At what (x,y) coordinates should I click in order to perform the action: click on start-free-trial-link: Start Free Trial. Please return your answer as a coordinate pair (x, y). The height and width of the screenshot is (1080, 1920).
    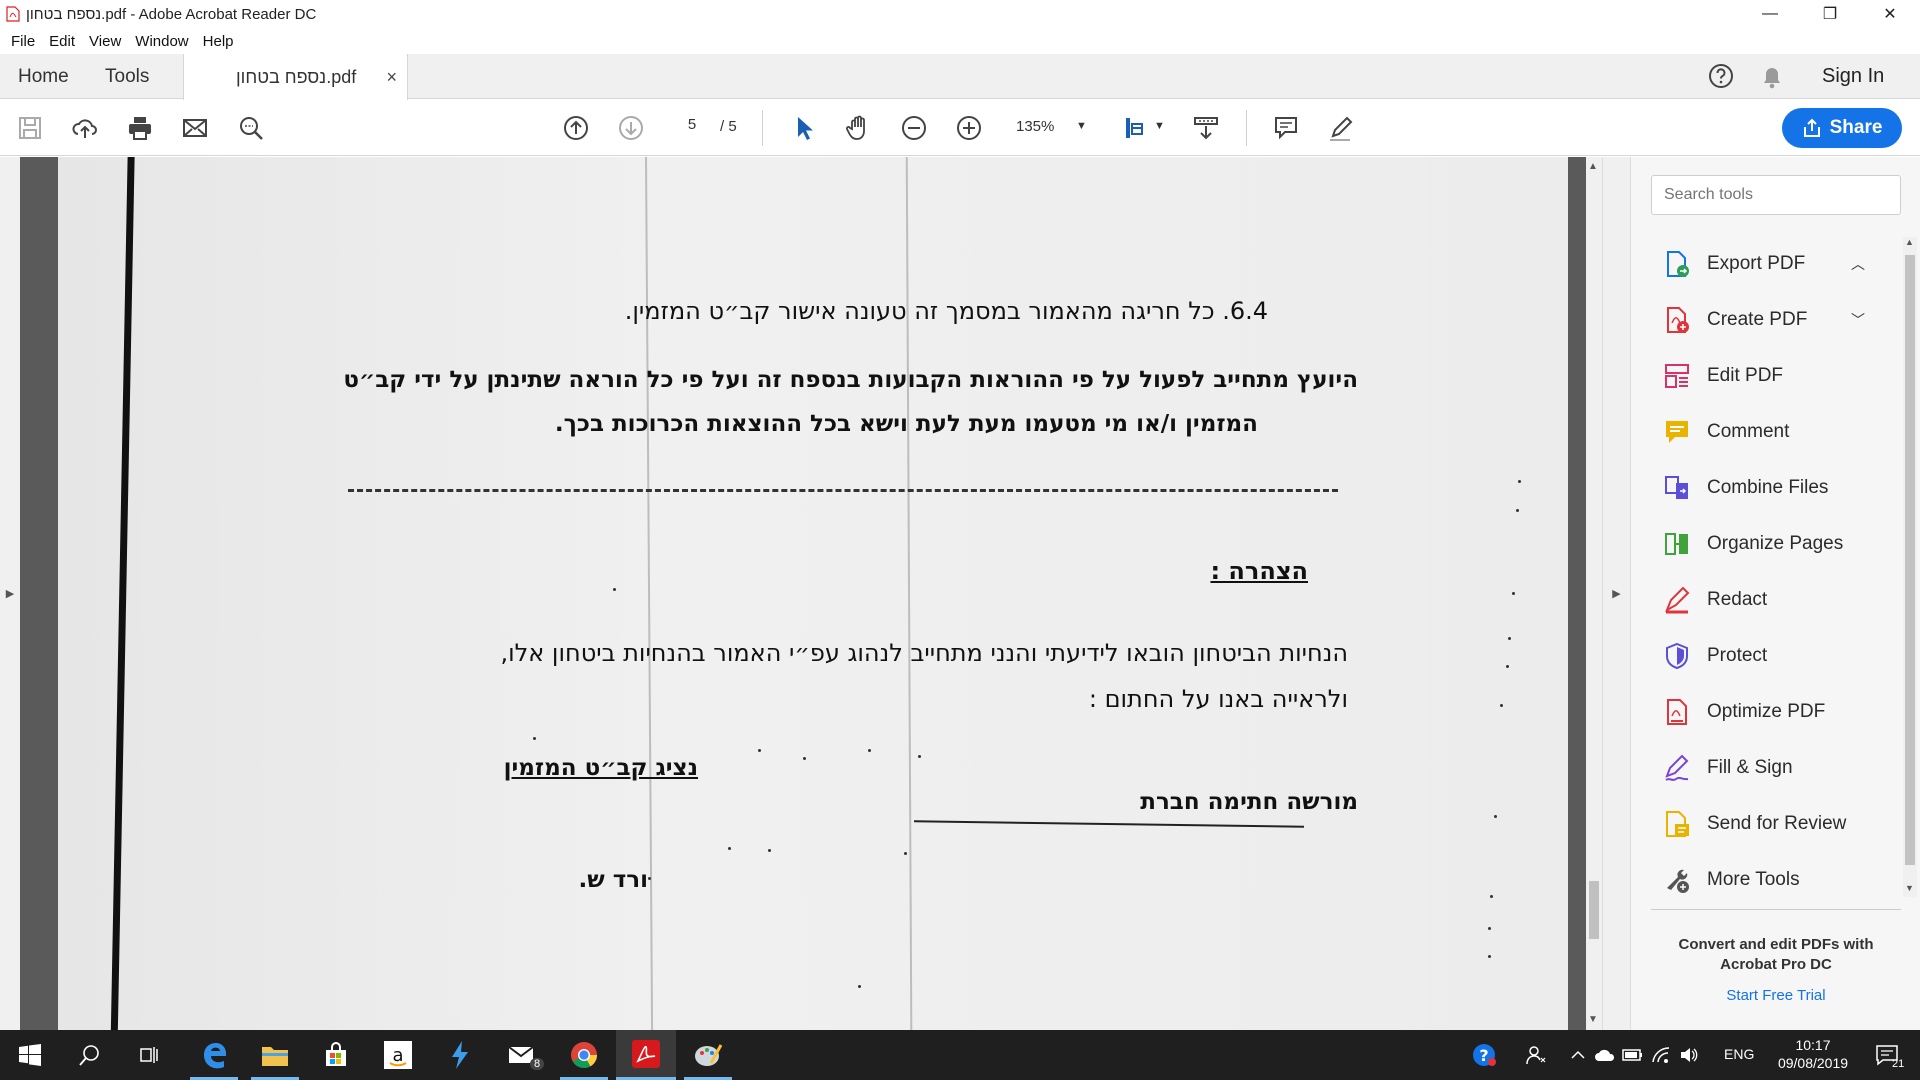
    Looking at the image, I should click on (1776, 995).